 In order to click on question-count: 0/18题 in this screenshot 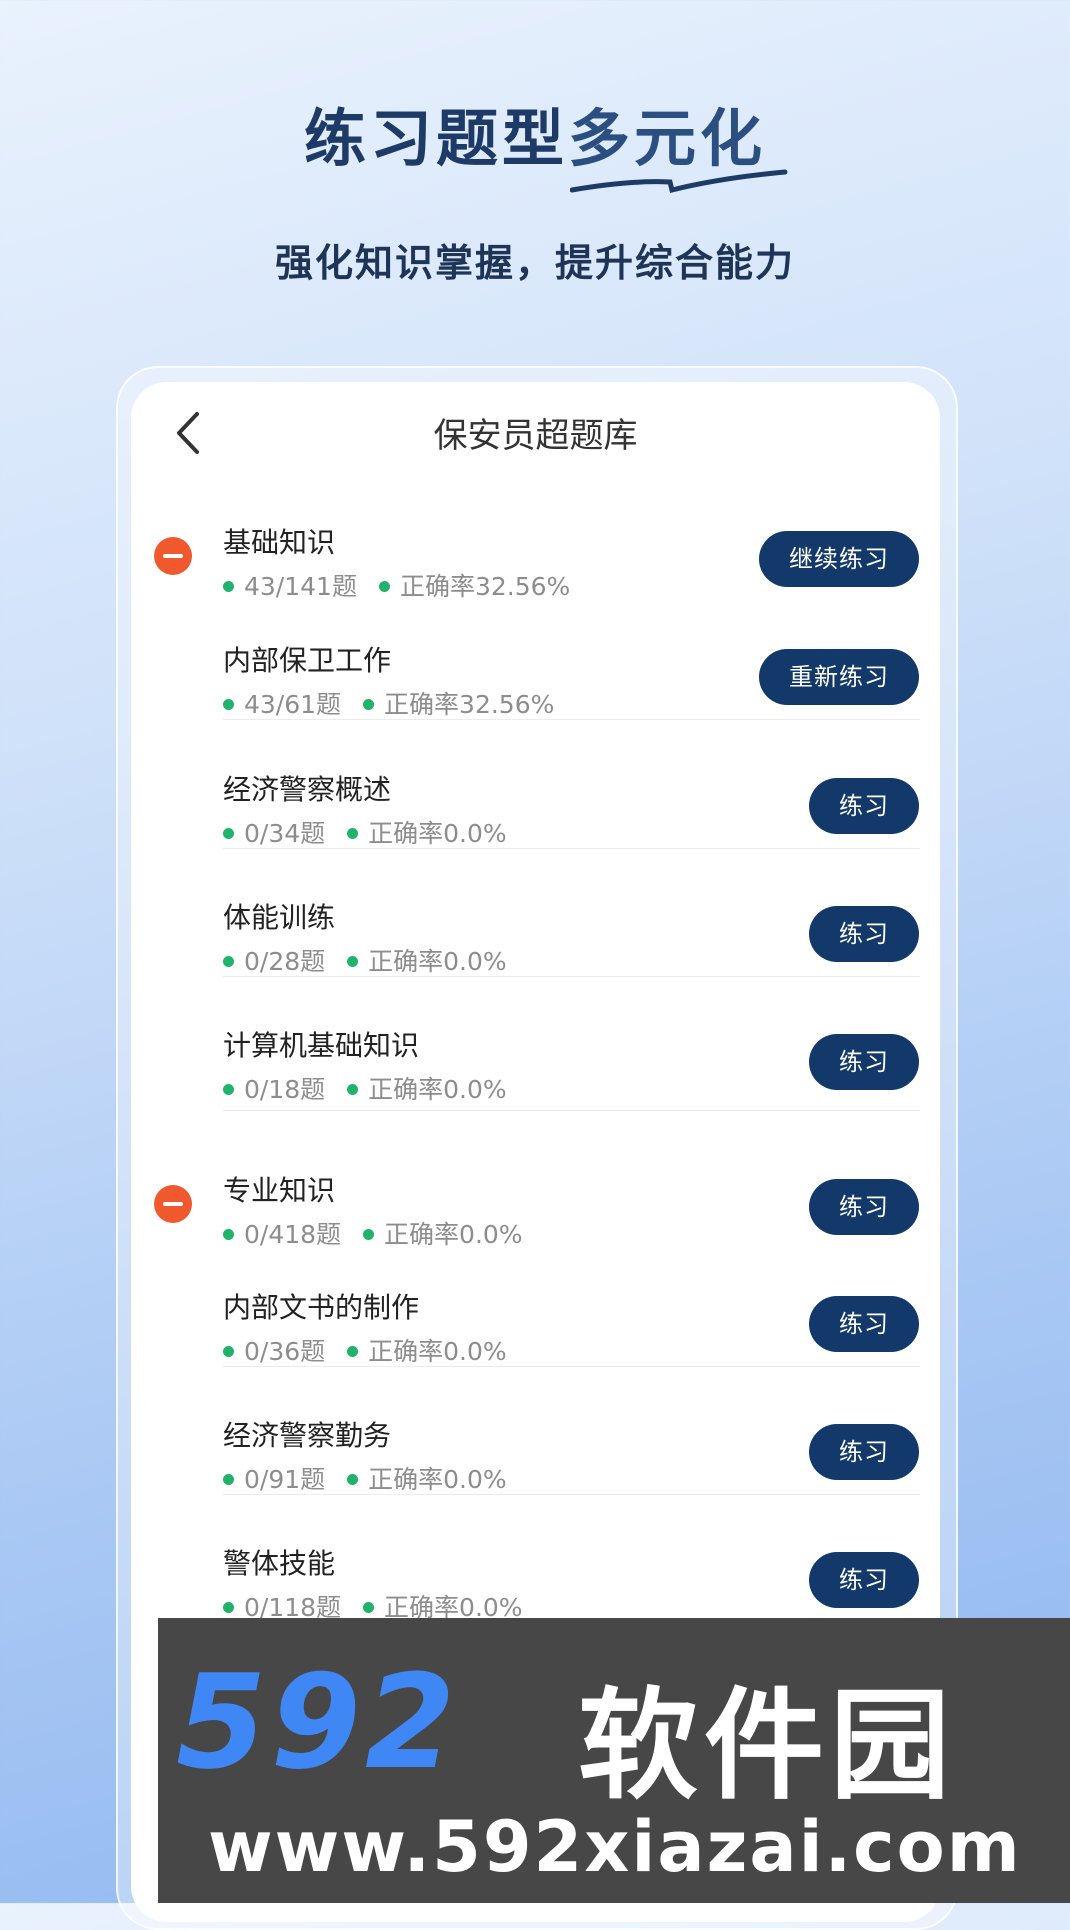, I will do `click(285, 1089)`.